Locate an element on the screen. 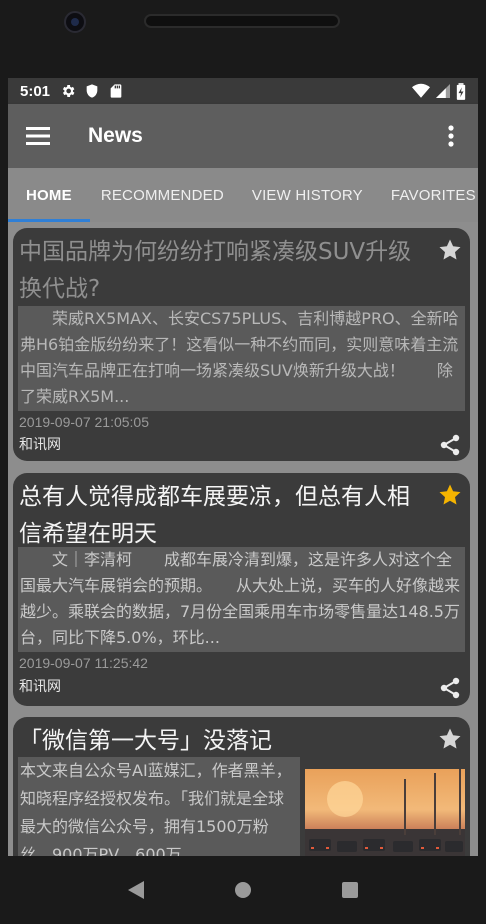 The image size is (486, 924). back-icon is located at coordinates (135, 890).